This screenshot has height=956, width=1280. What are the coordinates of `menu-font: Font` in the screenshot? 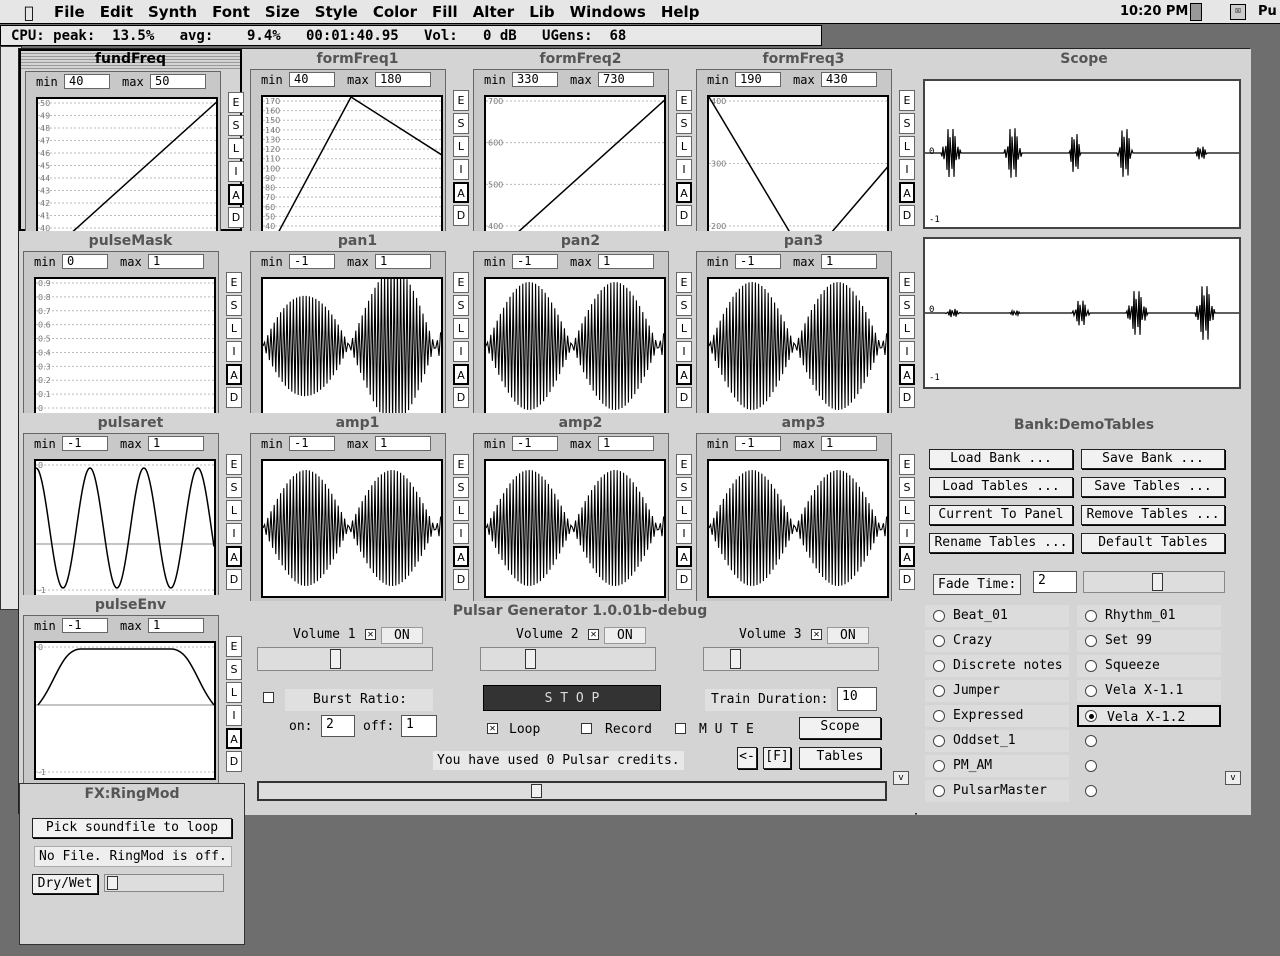 It's located at (231, 12).